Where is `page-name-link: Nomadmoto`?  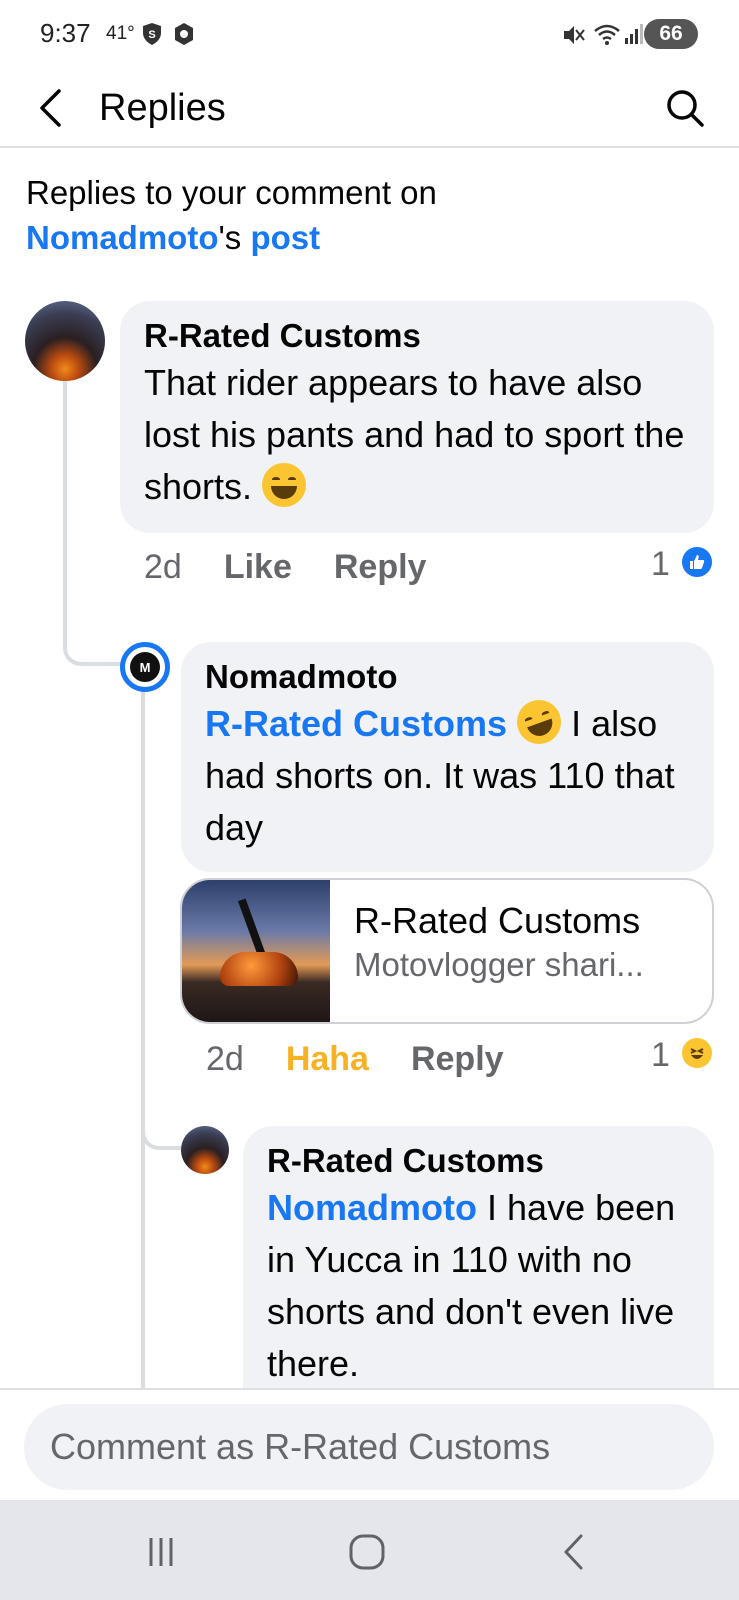 page-name-link: Nomadmoto is located at coordinates (122, 237).